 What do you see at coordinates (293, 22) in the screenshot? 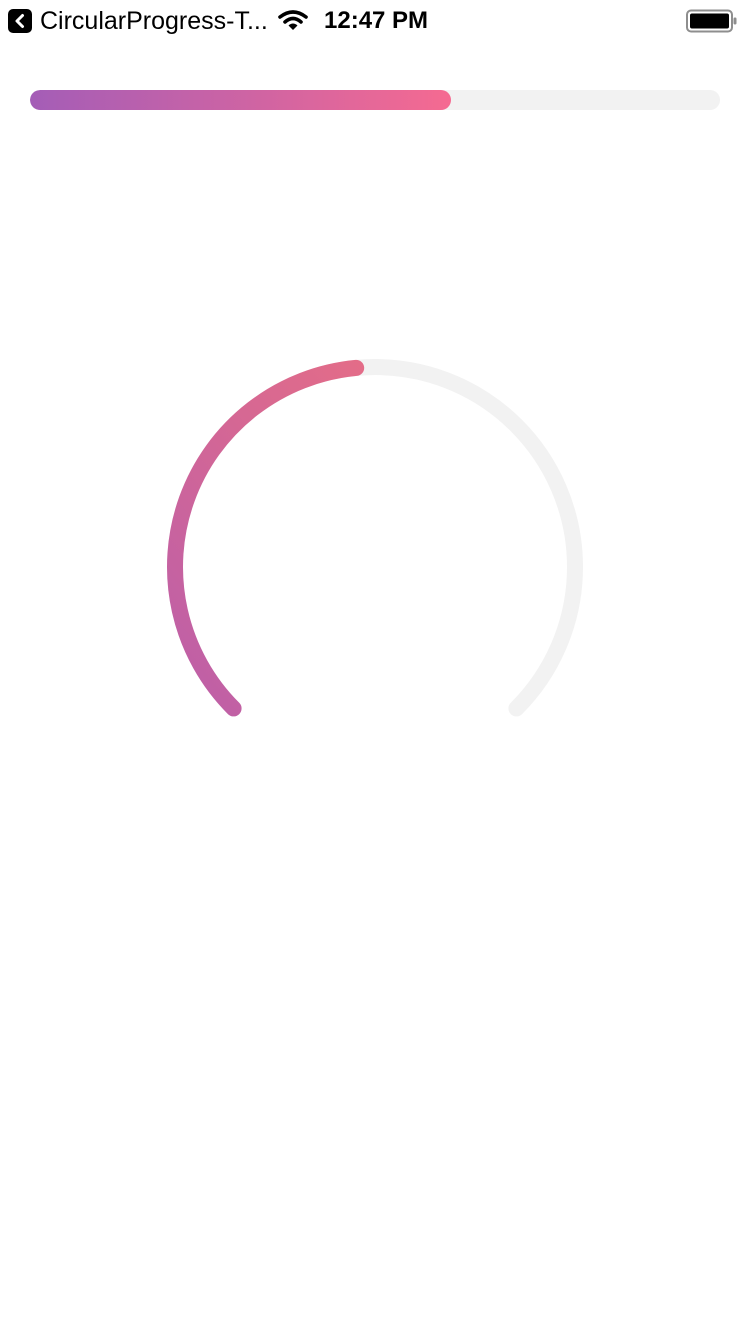
I see `wifi-icon` at bounding box center [293, 22].